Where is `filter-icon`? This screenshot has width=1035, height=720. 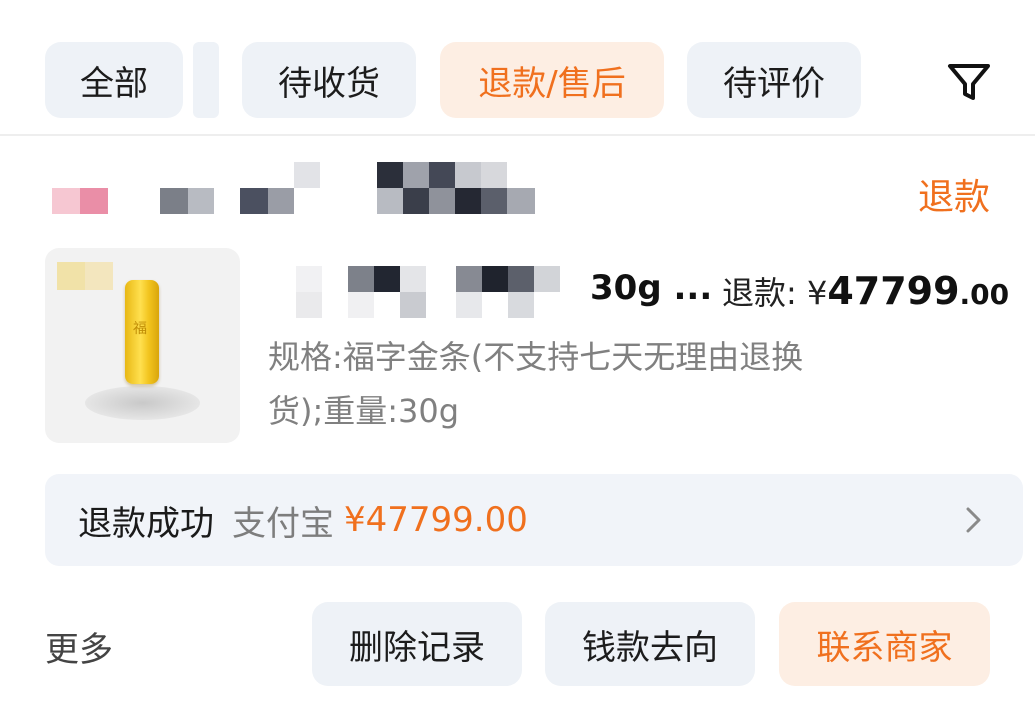 filter-icon is located at coordinates (969, 81).